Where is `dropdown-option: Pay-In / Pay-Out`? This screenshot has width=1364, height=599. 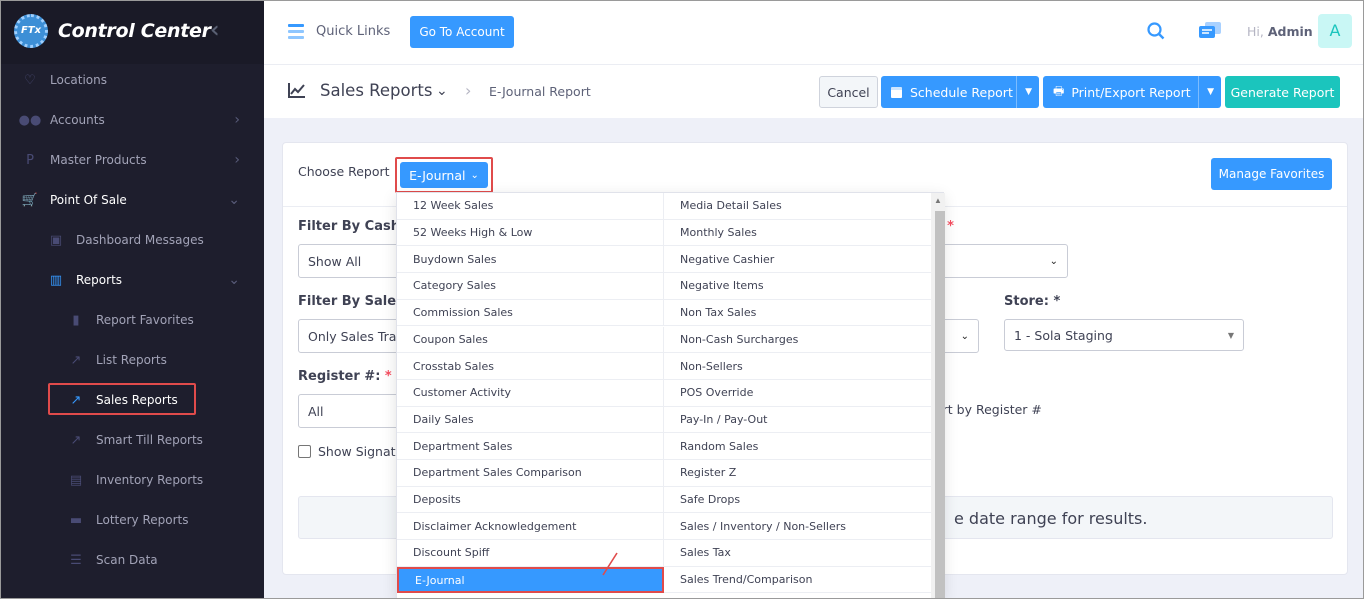
dropdown-option: Pay-In / Pay-Out is located at coordinates (797, 420).